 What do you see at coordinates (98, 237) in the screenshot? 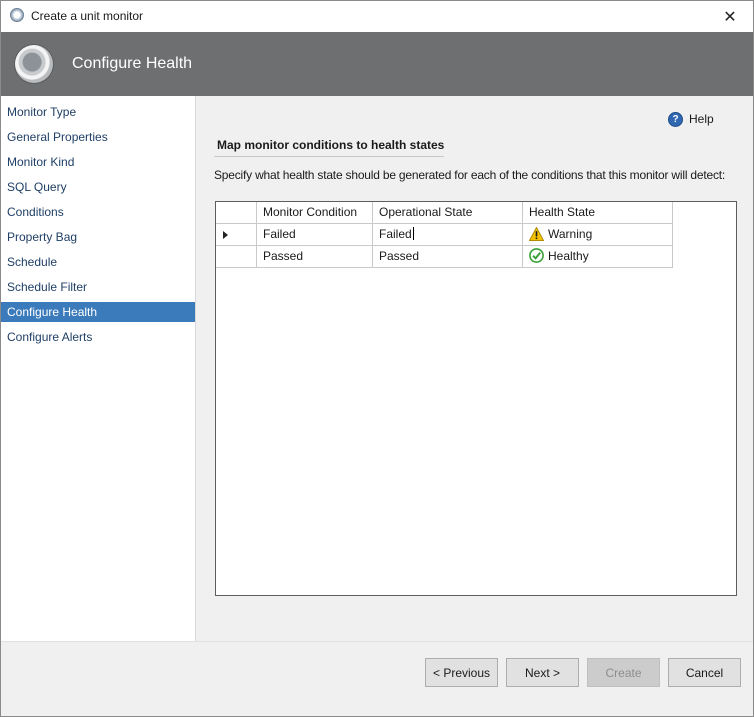
I see `nav-item-property-bag: Property Bag` at bounding box center [98, 237].